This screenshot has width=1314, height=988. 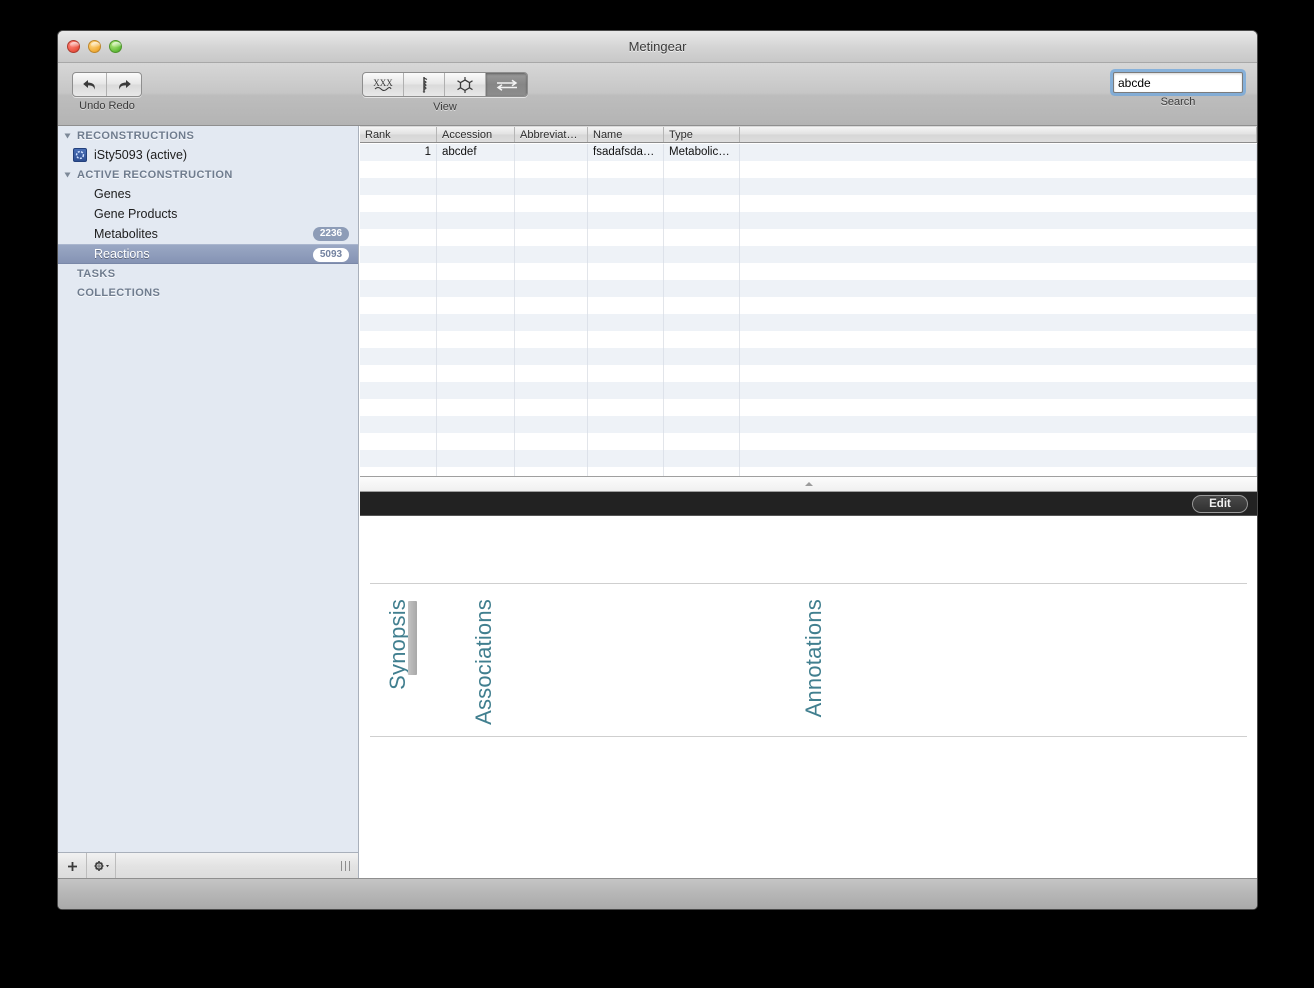 I want to click on resize-grip-icon, so click(x=345, y=866).